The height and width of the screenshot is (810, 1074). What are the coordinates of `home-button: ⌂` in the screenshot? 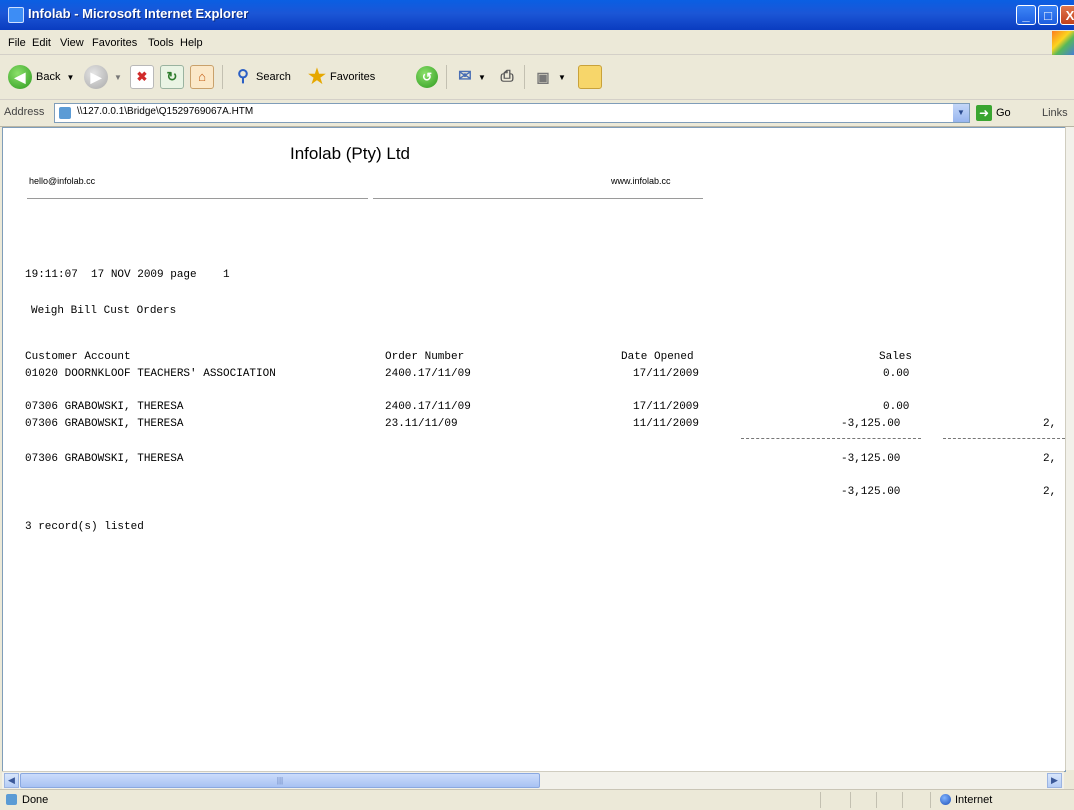 It's located at (202, 77).